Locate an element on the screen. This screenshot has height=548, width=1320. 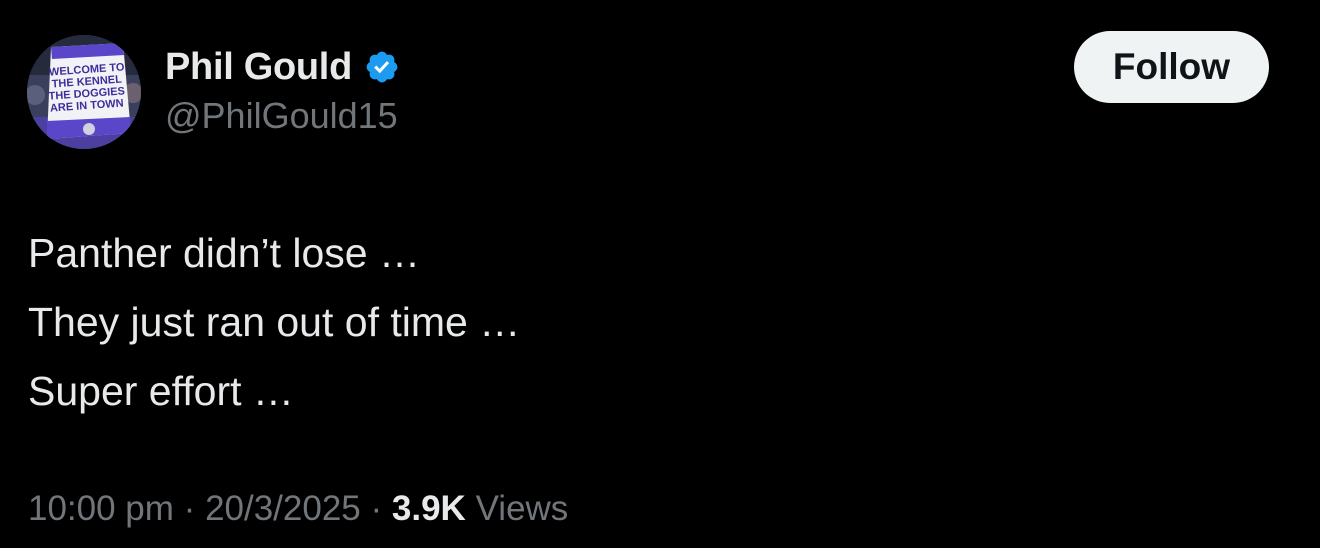
display-name: Phil Gould is located at coordinates (258, 67).